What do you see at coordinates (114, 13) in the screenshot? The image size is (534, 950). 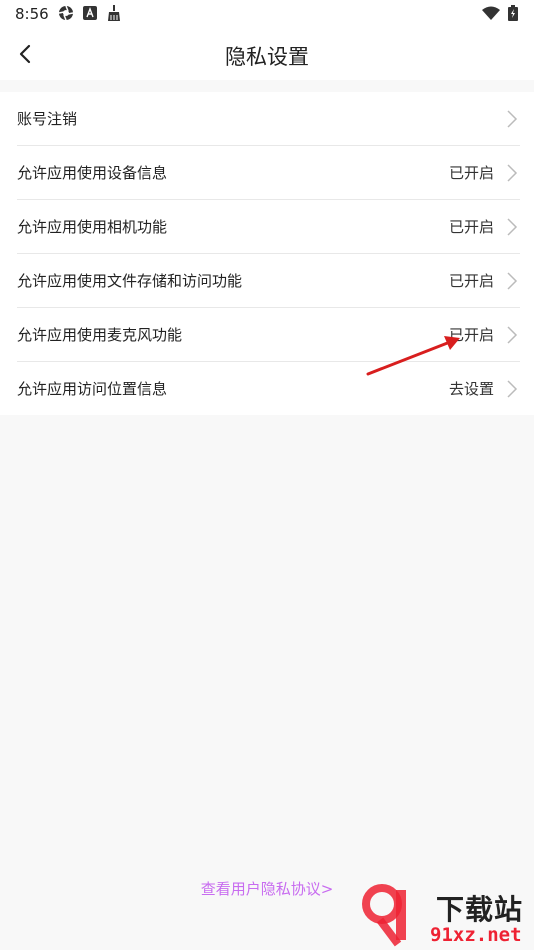 I see `broom-icon` at bounding box center [114, 13].